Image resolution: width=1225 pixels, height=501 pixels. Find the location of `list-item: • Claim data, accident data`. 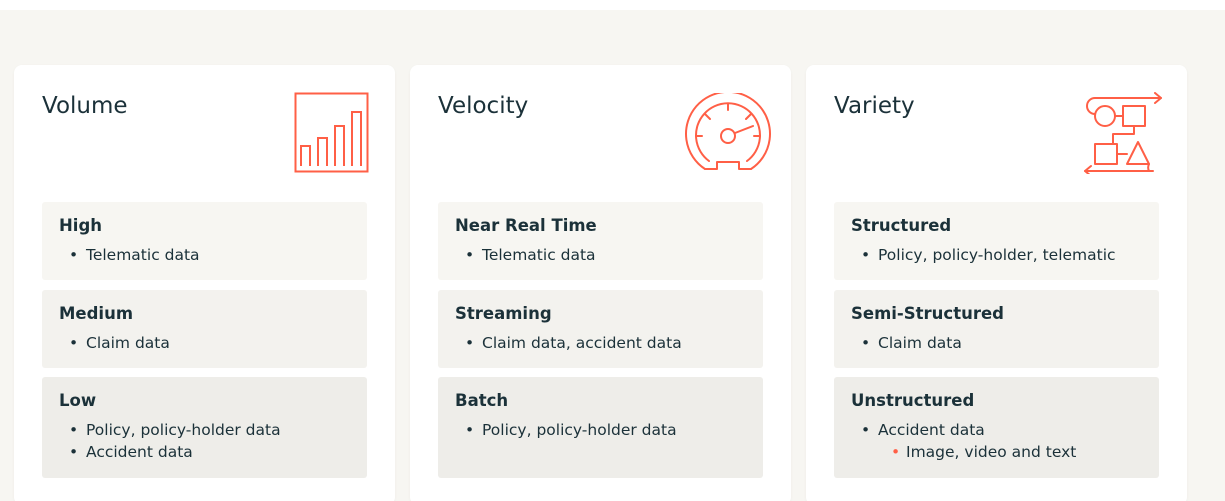

list-item: • Claim data, accident data is located at coordinates (573, 343).